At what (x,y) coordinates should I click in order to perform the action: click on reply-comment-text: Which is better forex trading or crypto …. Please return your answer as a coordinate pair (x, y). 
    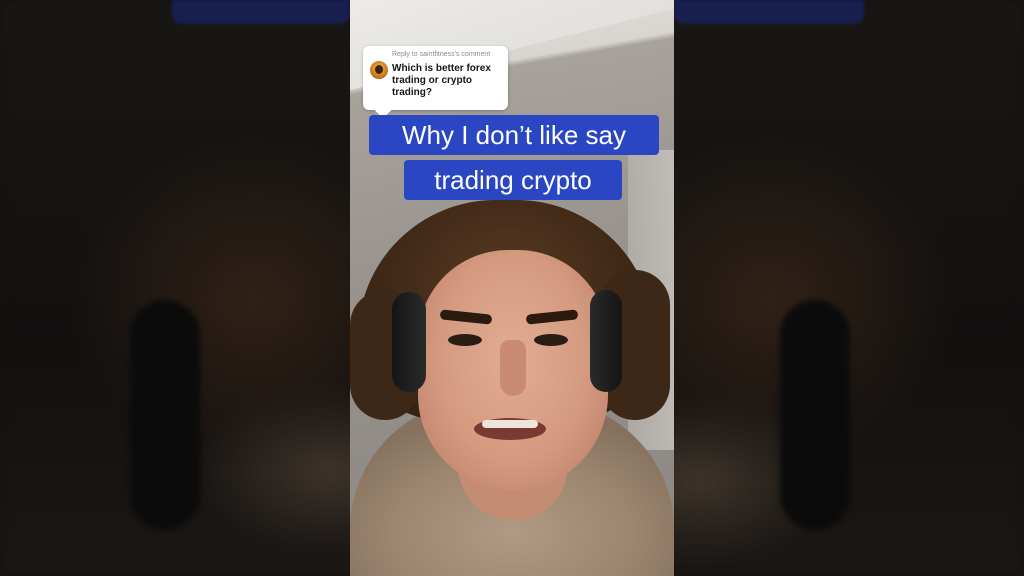
    Looking at the image, I should click on (441, 80).